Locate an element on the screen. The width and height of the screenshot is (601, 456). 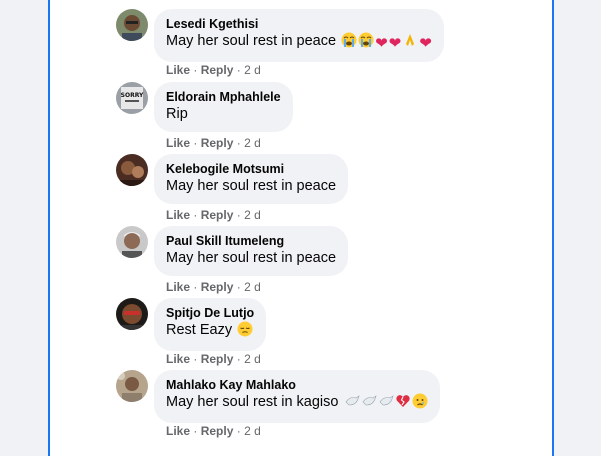
avatar: SORRY is located at coordinates (132, 98).